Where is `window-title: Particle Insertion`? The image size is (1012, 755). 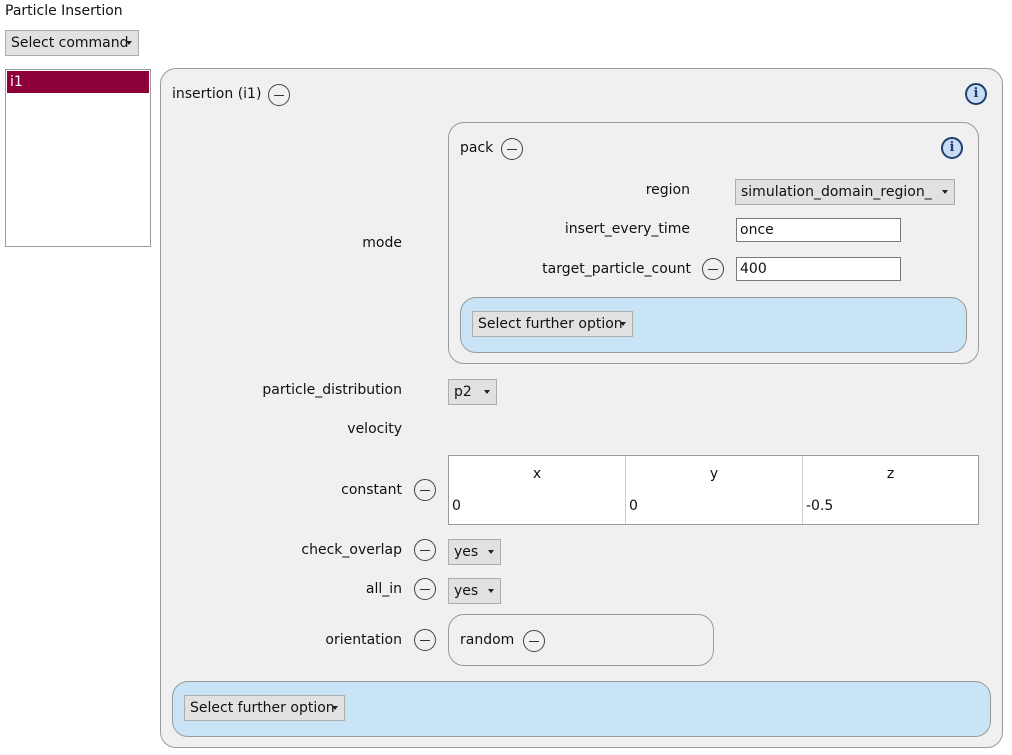 window-title: Particle Insertion is located at coordinates (64, 11).